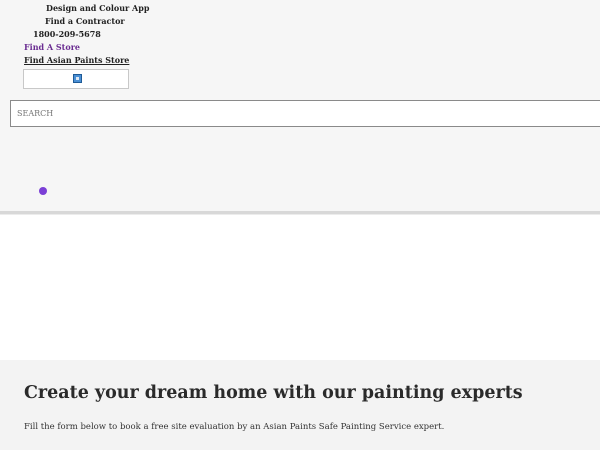 This screenshot has height=450, width=600. What do you see at coordinates (305, 113) in the screenshot?
I see `search-input` at bounding box center [305, 113].